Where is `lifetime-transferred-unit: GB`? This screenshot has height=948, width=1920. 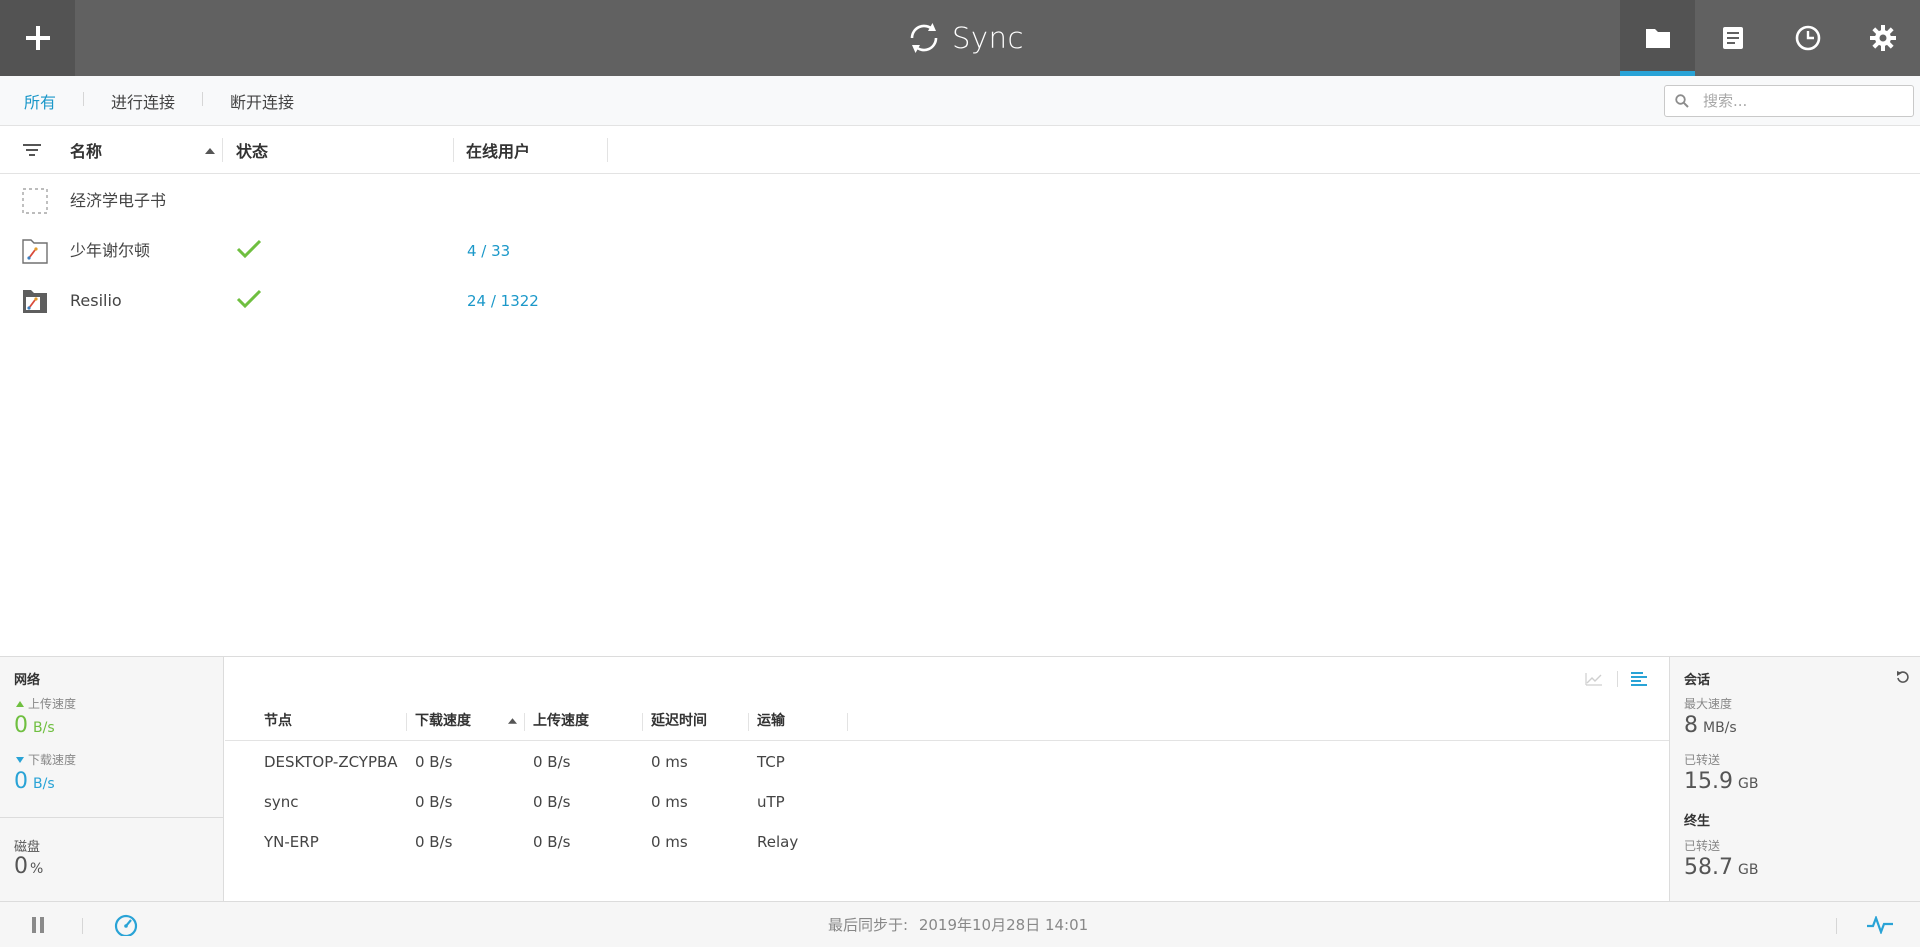 lifetime-transferred-unit: GB is located at coordinates (1748, 870).